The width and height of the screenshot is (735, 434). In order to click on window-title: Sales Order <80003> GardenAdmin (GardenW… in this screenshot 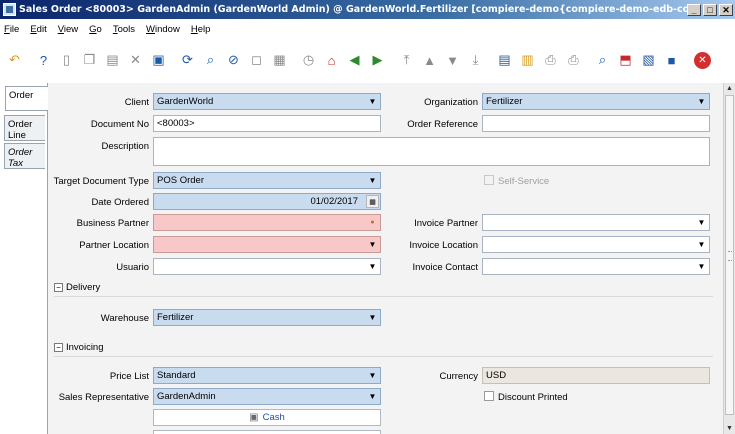, I will do `click(353, 9)`.